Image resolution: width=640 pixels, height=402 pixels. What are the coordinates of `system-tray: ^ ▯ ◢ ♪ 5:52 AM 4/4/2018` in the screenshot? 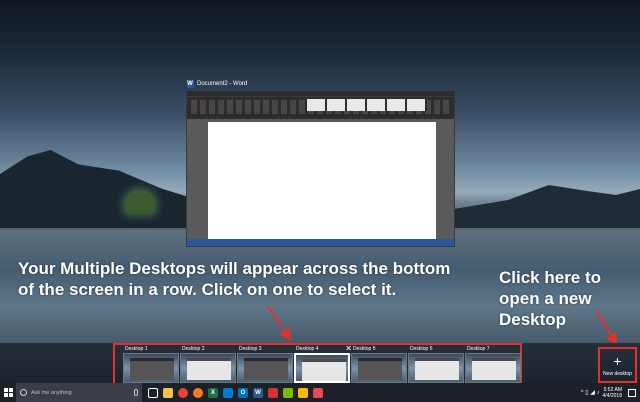 It's located at (610, 393).